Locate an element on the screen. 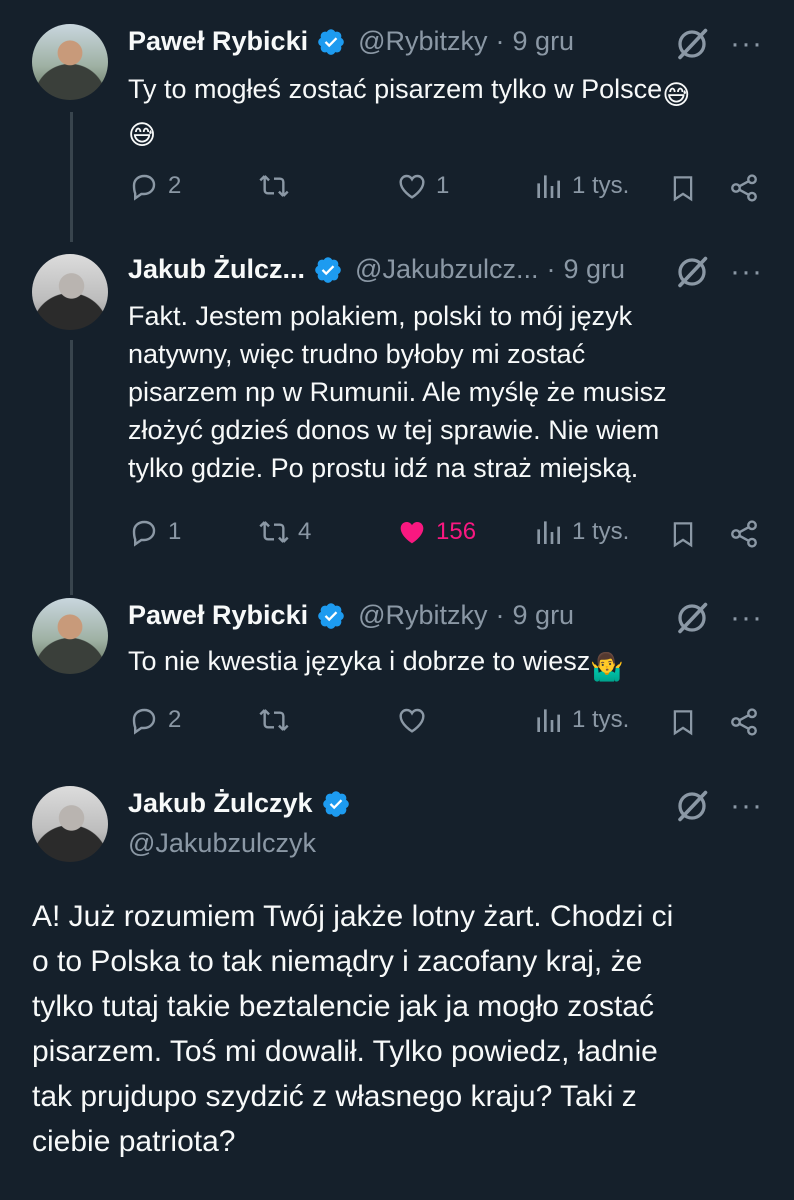  retweet-button: 4 is located at coordinates (284, 532).